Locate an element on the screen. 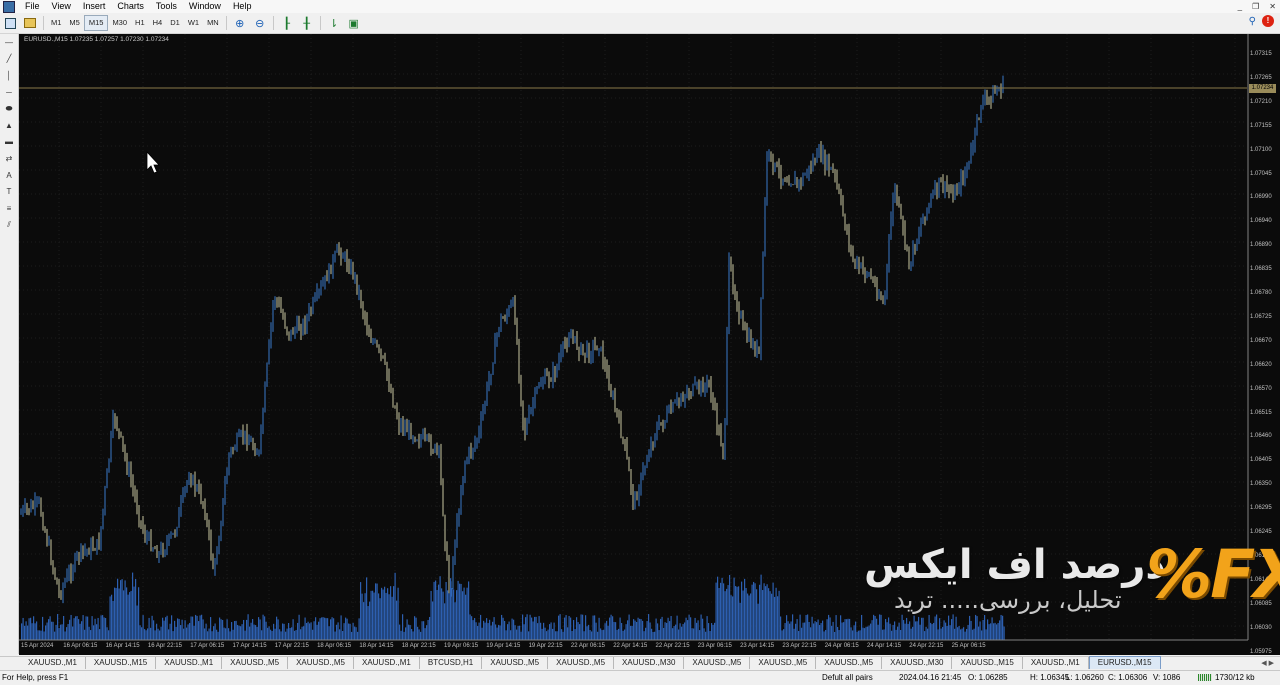 This screenshot has height=685, width=1280. line-chart-icon: ⇂ is located at coordinates (334, 23).